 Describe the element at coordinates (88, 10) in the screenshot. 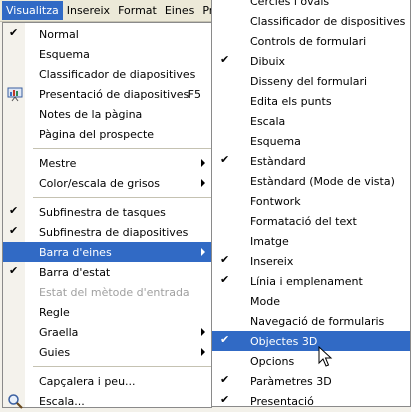

I see `menu-insereix: Insereix` at that location.